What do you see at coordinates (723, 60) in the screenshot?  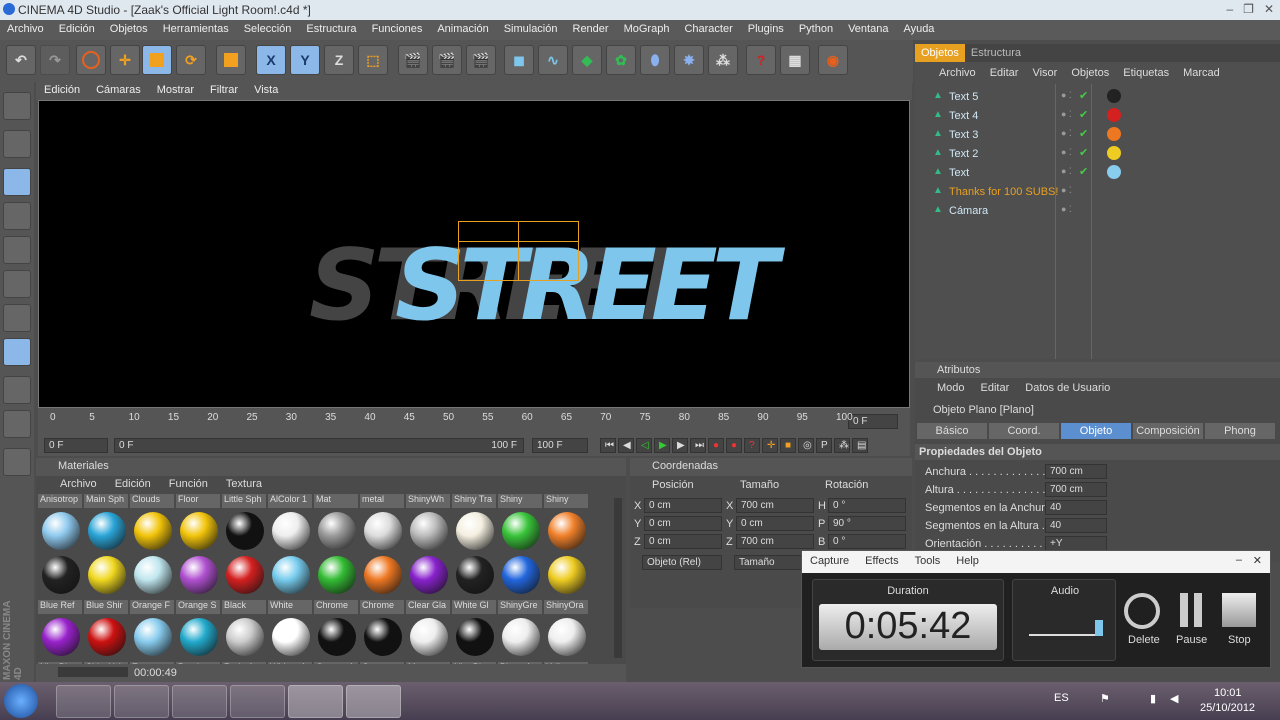 I see `environment-button: ⁂` at bounding box center [723, 60].